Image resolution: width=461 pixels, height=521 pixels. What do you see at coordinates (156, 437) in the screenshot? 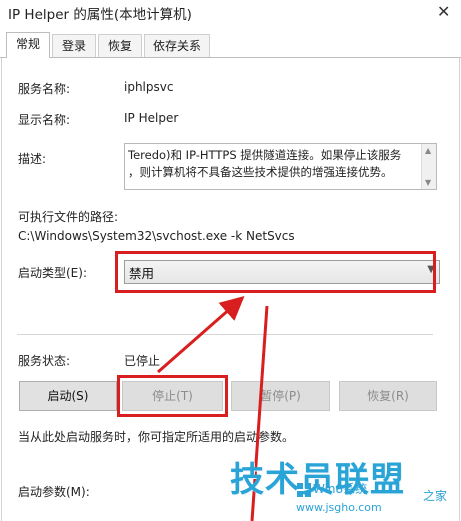
I see `start-params-hint: 当从此处启动服务时，你可指定所适用的启动参数。` at bounding box center [156, 437].